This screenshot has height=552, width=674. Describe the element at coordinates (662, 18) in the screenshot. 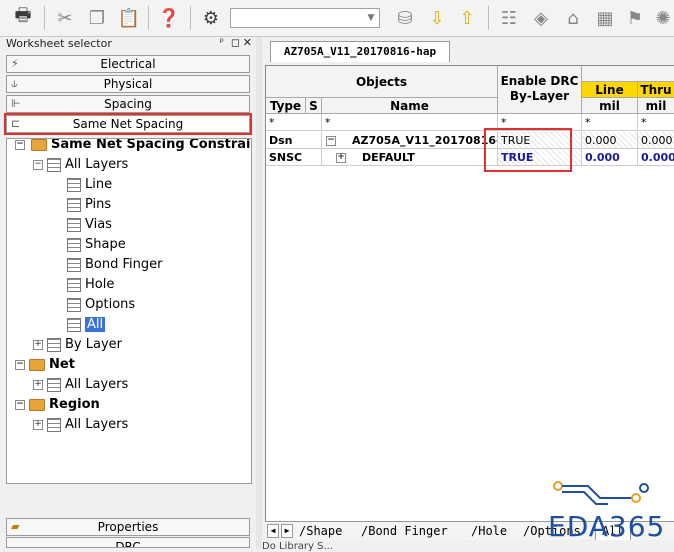

I see `options-icon: ✺` at that location.